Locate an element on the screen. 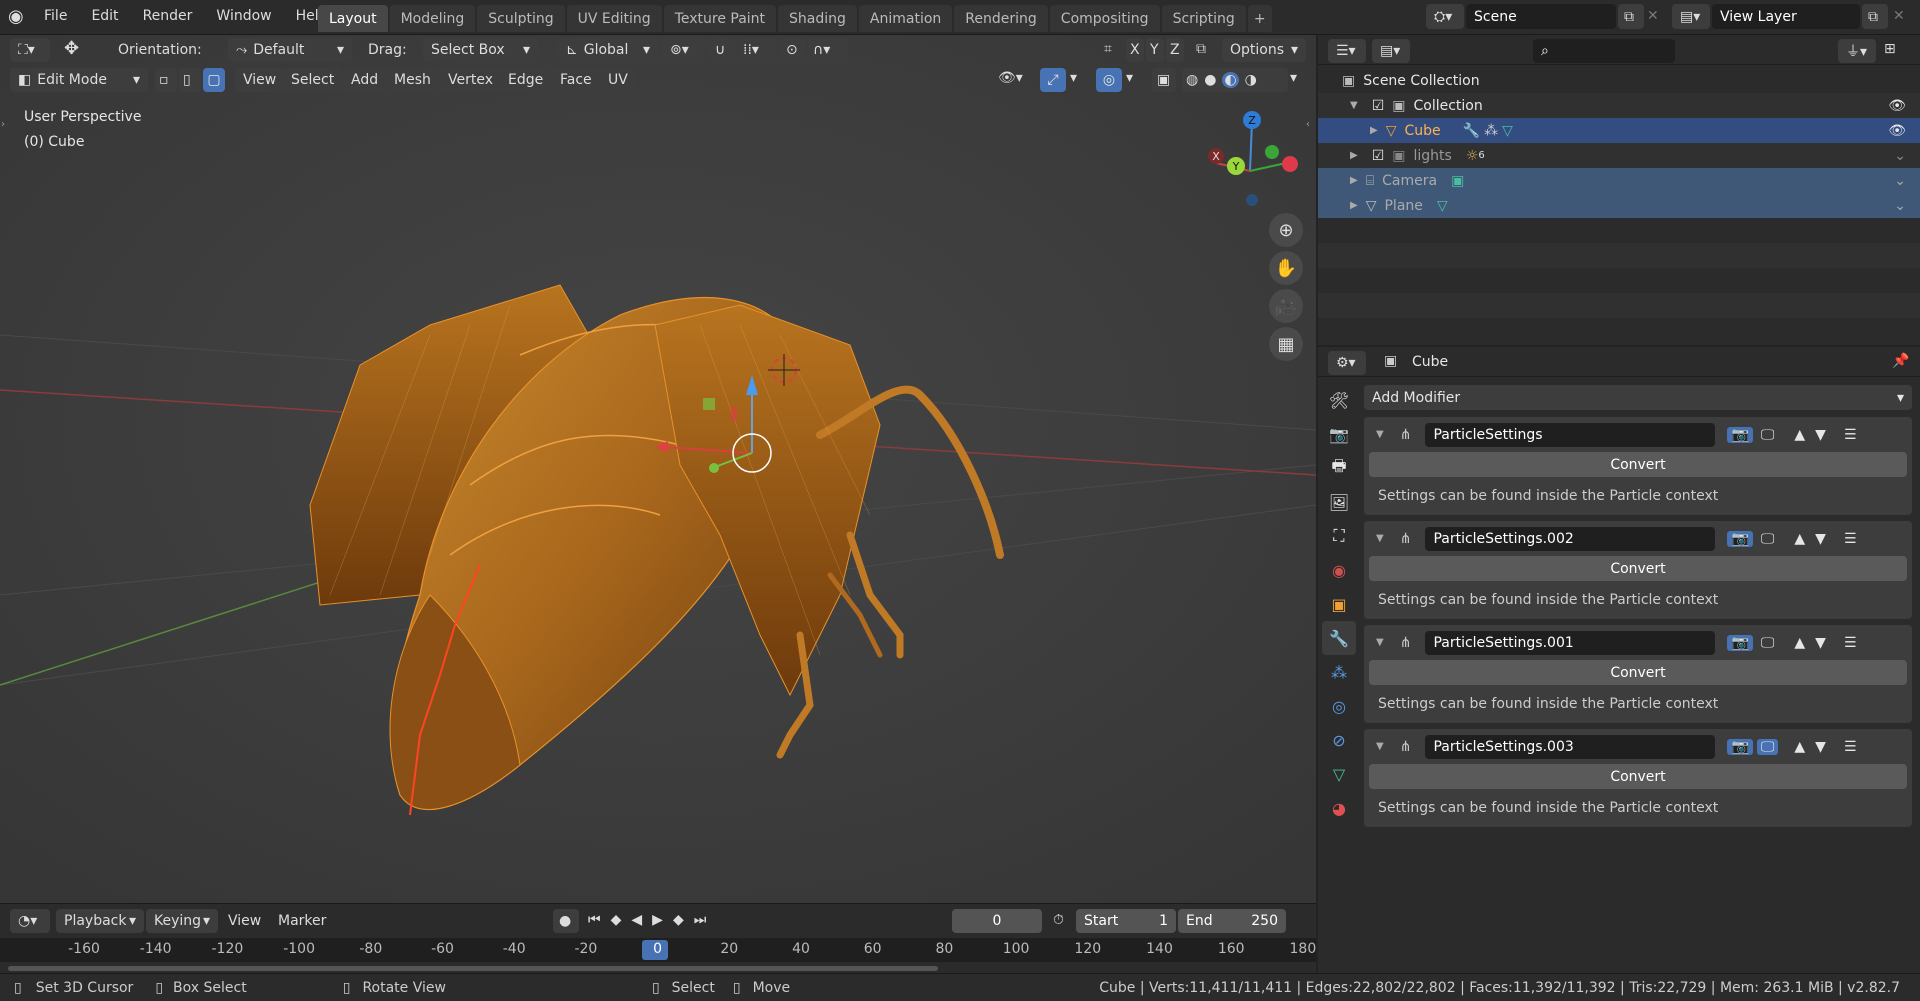  scene-name-field: Scene is located at coordinates (1541, 16).